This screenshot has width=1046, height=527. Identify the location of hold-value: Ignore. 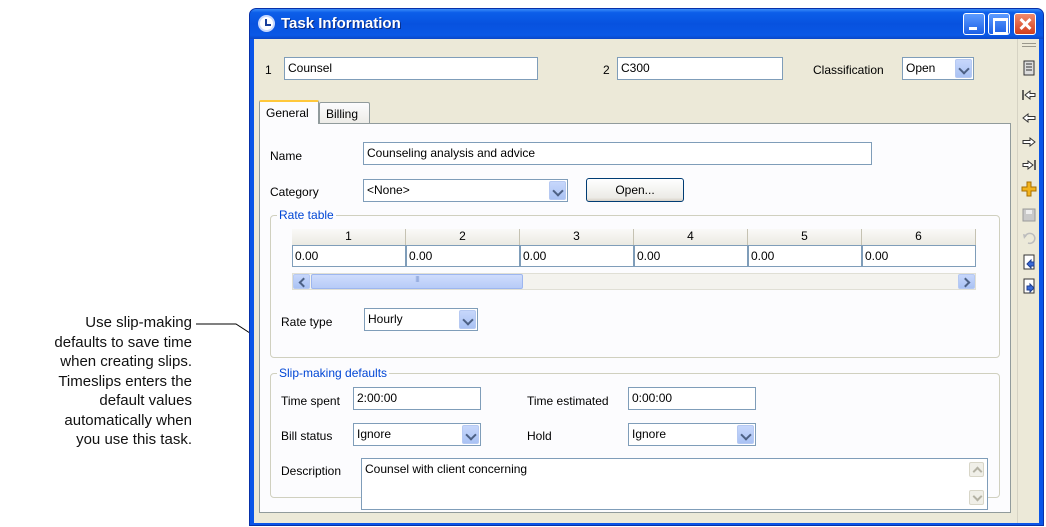
(649, 434).